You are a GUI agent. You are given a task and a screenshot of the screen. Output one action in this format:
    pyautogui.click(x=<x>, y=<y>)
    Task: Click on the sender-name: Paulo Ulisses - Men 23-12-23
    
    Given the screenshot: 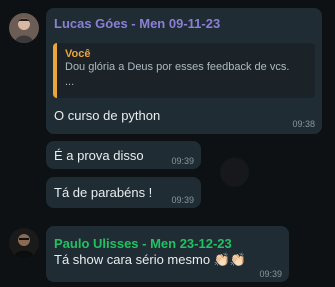 What is the action you would take?
    pyautogui.click(x=143, y=243)
    